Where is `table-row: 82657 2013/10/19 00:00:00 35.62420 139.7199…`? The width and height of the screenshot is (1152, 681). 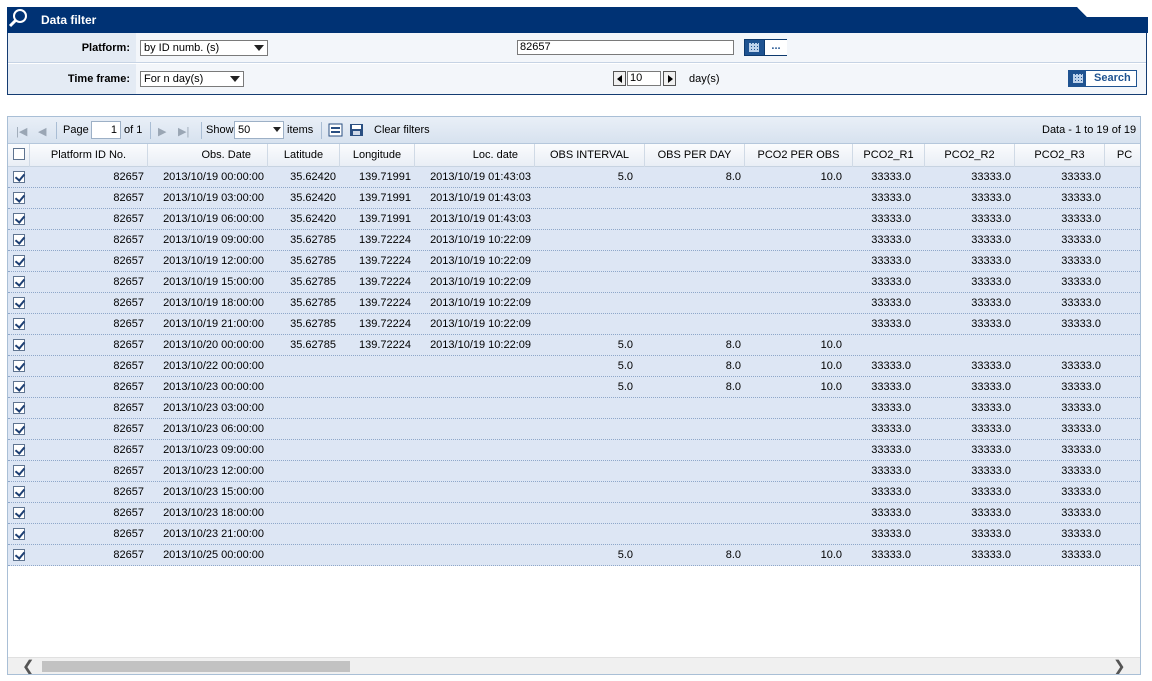 table-row: 82657 2013/10/19 00:00:00 35.62420 139.7199… is located at coordinates (574, 177).